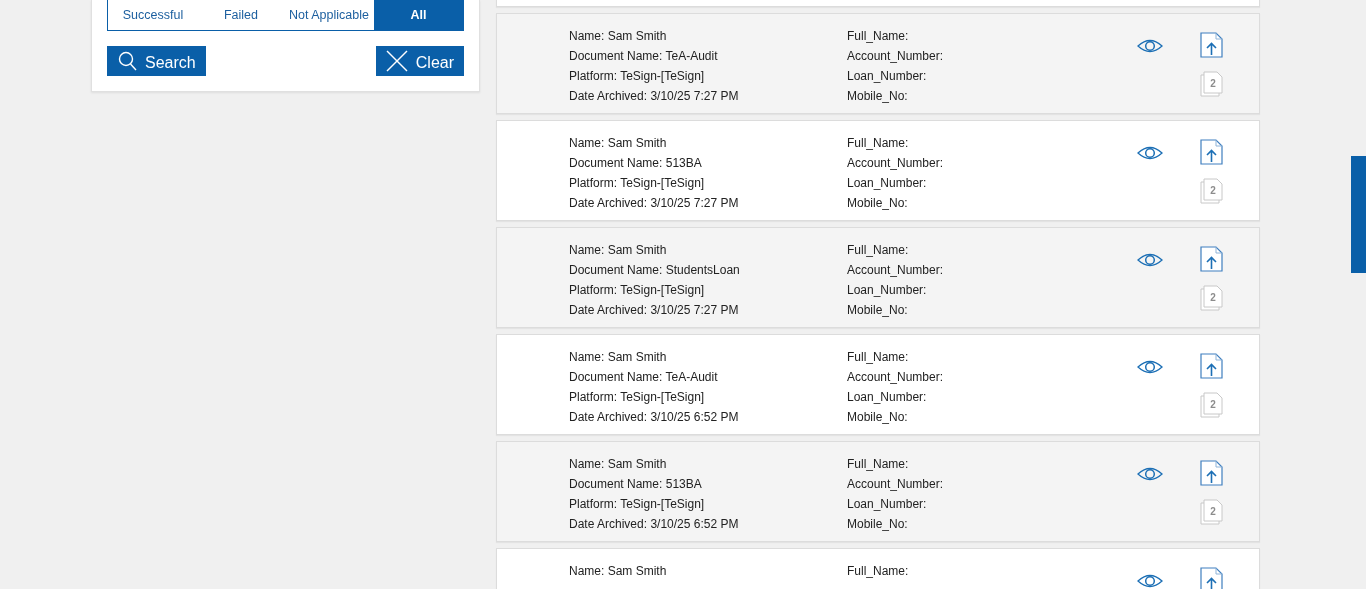 The width and height of the screenshot is (1366, 589). I want to click on clear-button: Clear, so click(419, 61).